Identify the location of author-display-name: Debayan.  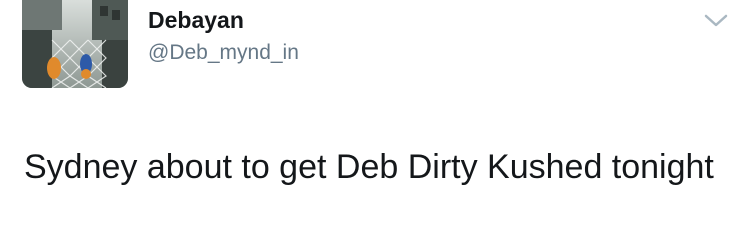
(196, 20).